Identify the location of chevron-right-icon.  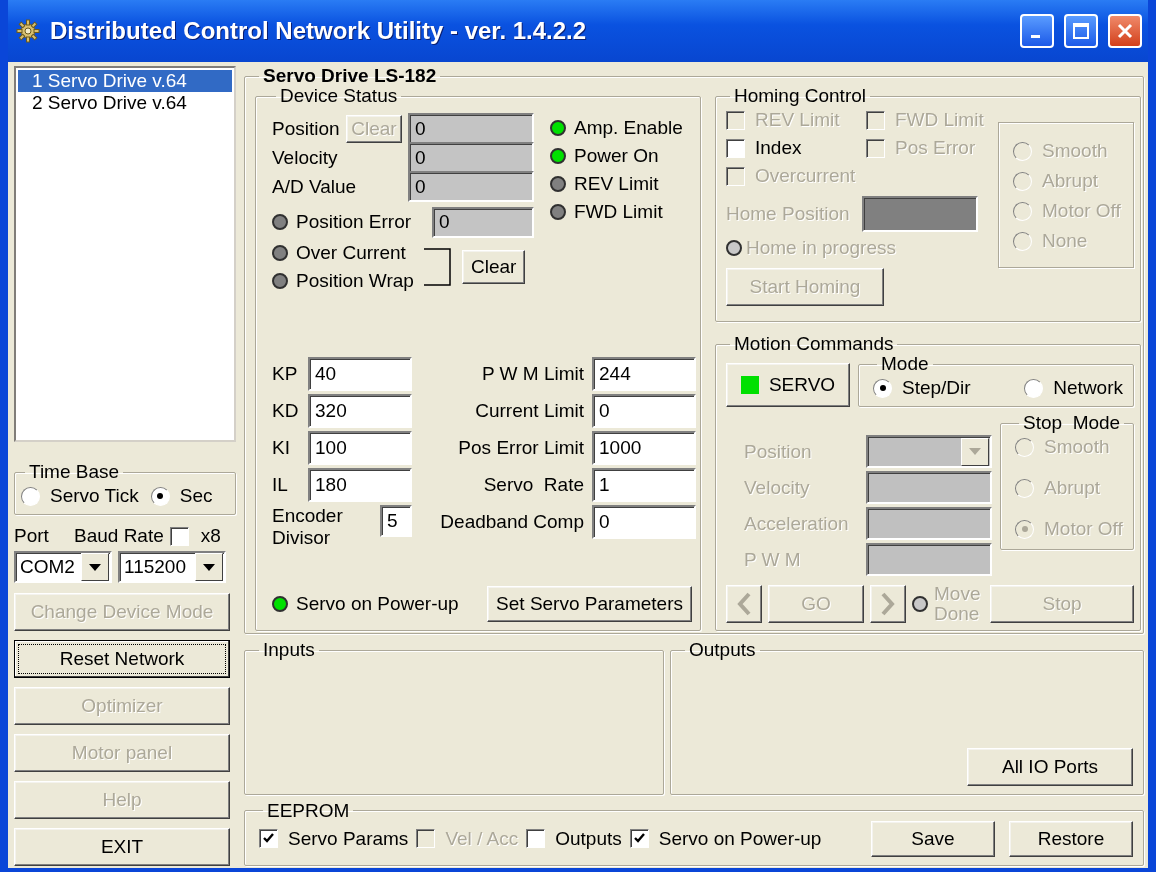
(888, 604).